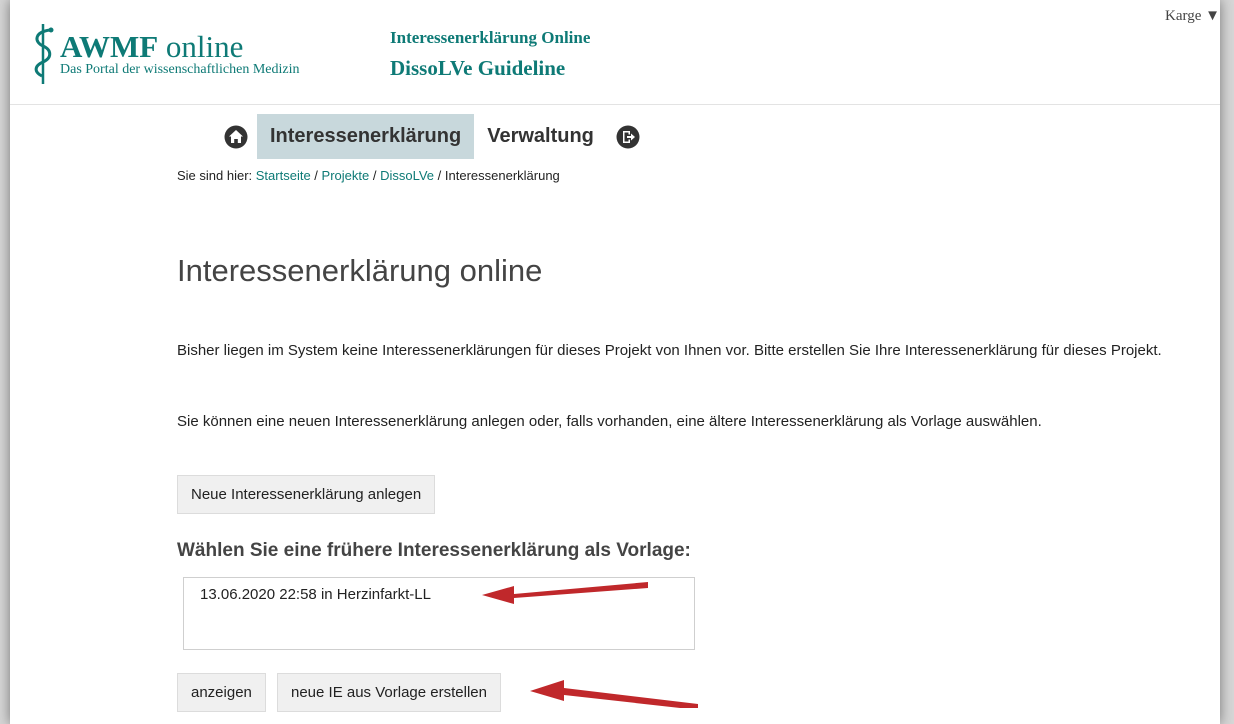  I want to click on create-from-template-button: neue IE aus Vorlage erstellen, so click(389, 692).